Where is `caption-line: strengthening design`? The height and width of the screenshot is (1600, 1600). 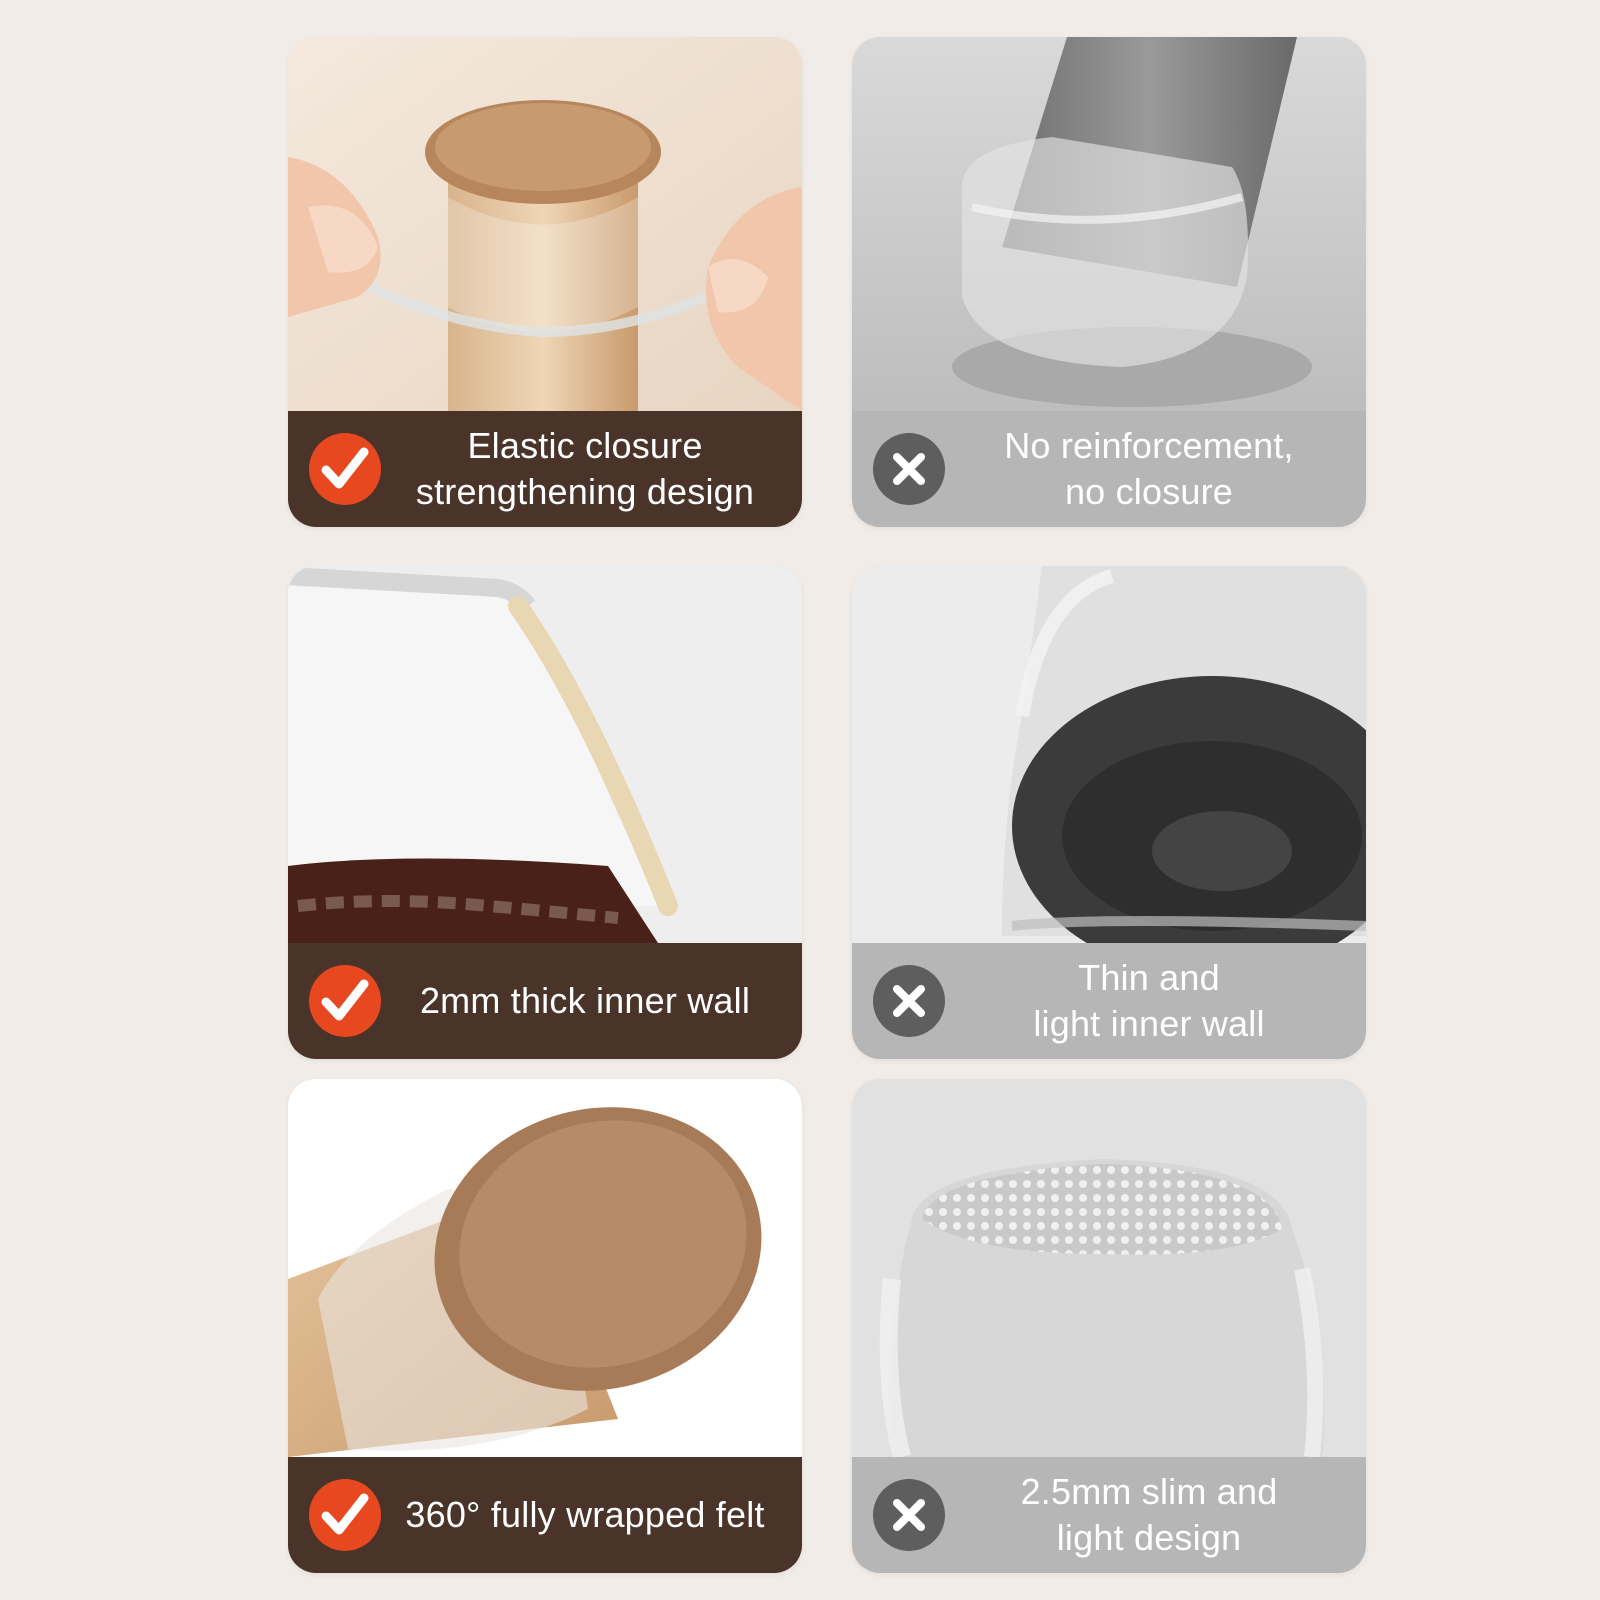
caption-line: strengthening design is located at coordinates (585, 491).